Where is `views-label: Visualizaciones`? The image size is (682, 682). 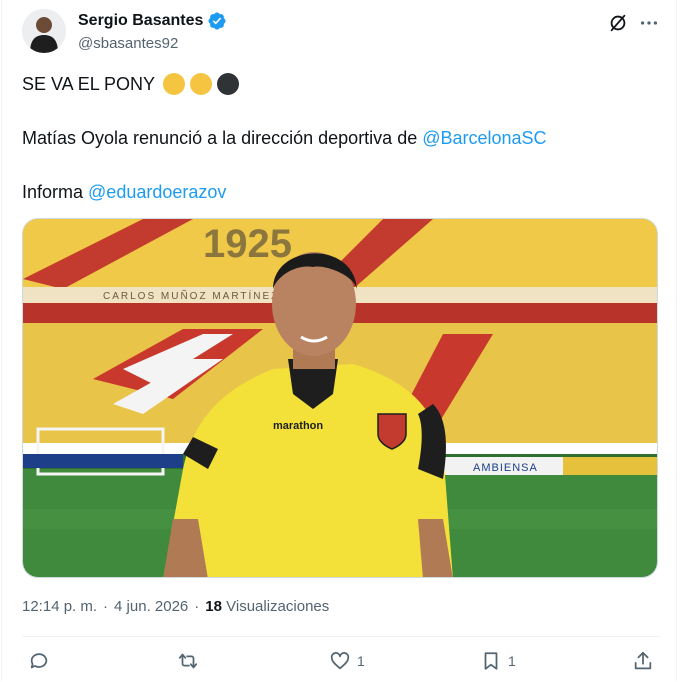
views-label: Visualizaciones is located at coordinates (278, 606).